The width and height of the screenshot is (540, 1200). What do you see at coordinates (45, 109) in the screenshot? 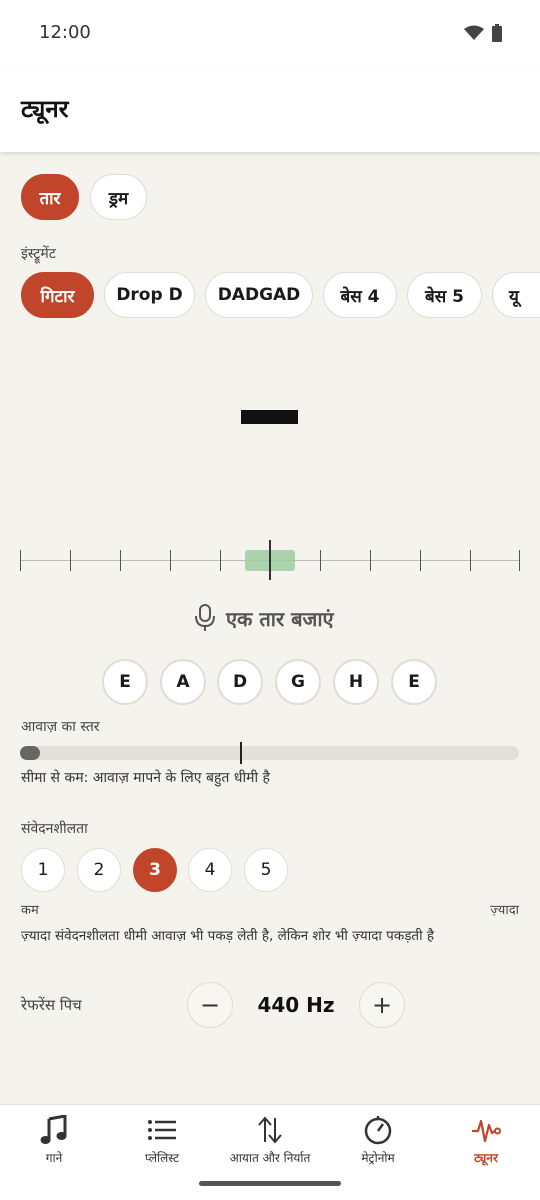
I see `page-title: ट्यूनर` at bounding box center [45, 109].